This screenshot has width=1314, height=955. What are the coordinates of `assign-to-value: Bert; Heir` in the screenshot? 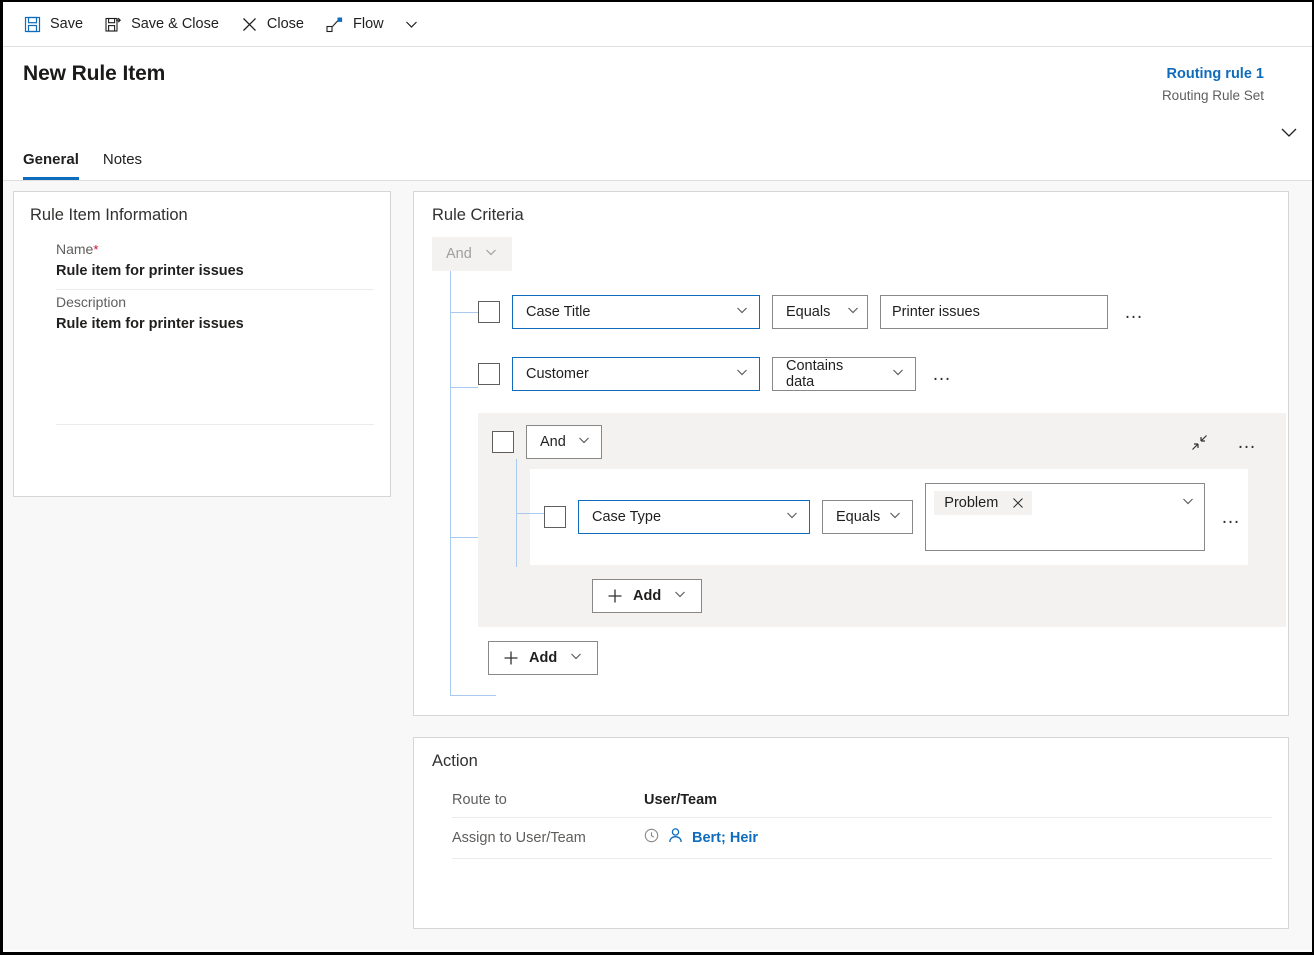 It's located at (725, 838).